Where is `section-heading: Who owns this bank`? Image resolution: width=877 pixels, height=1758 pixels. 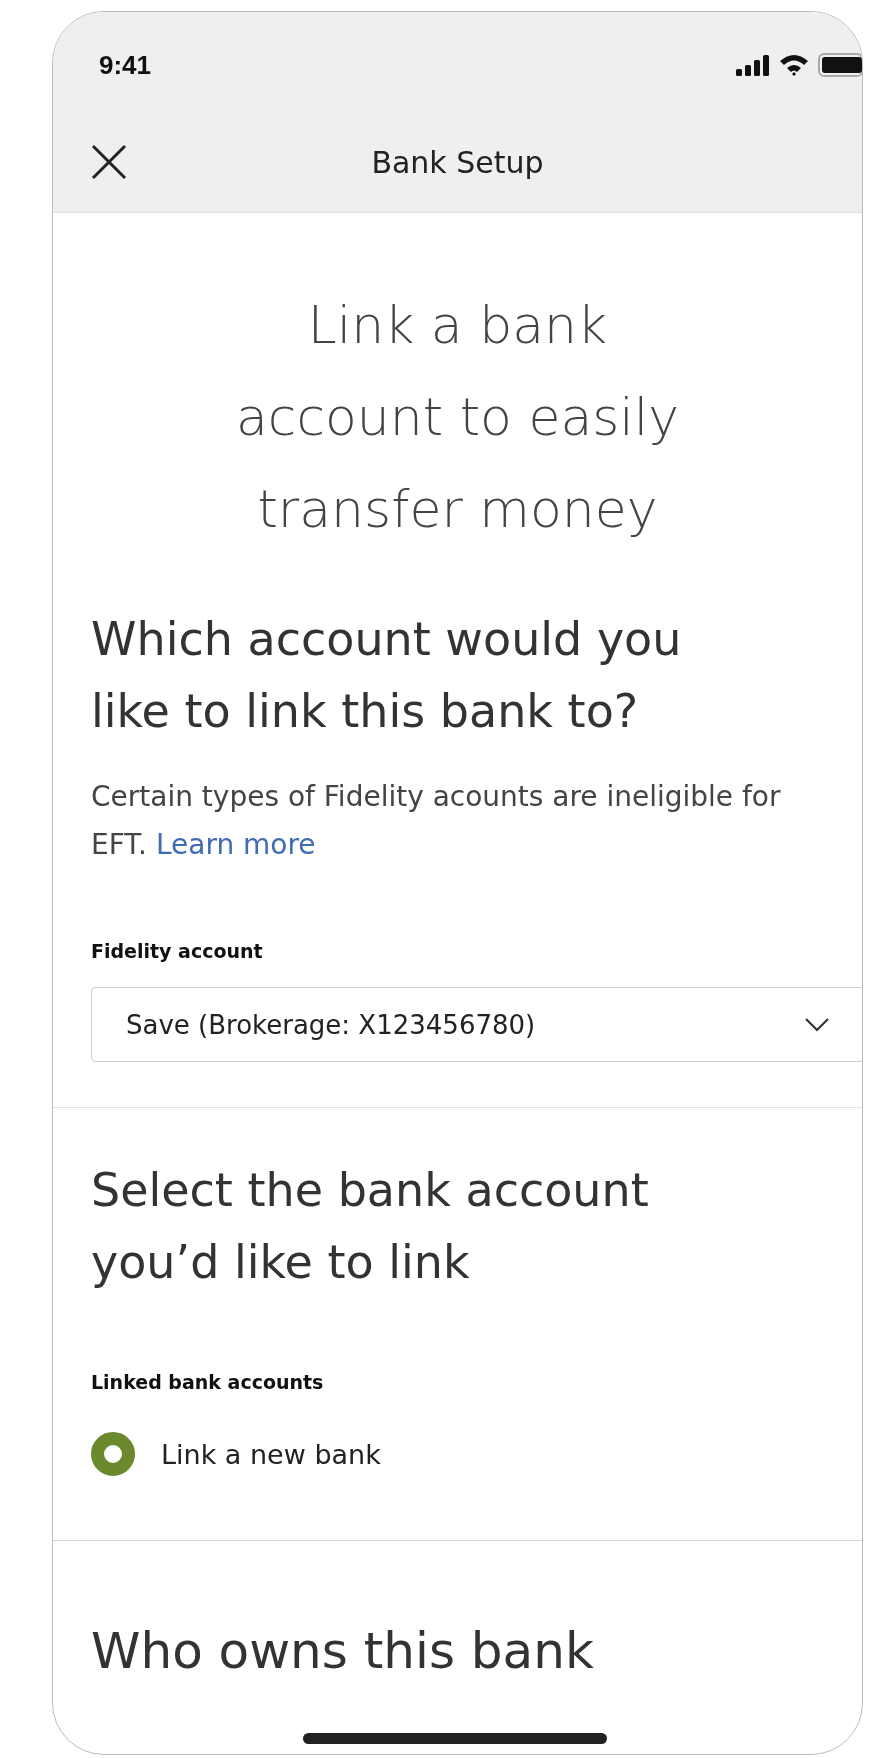 section-heading: Who owns this bank is located at coordinates (343, 1651).